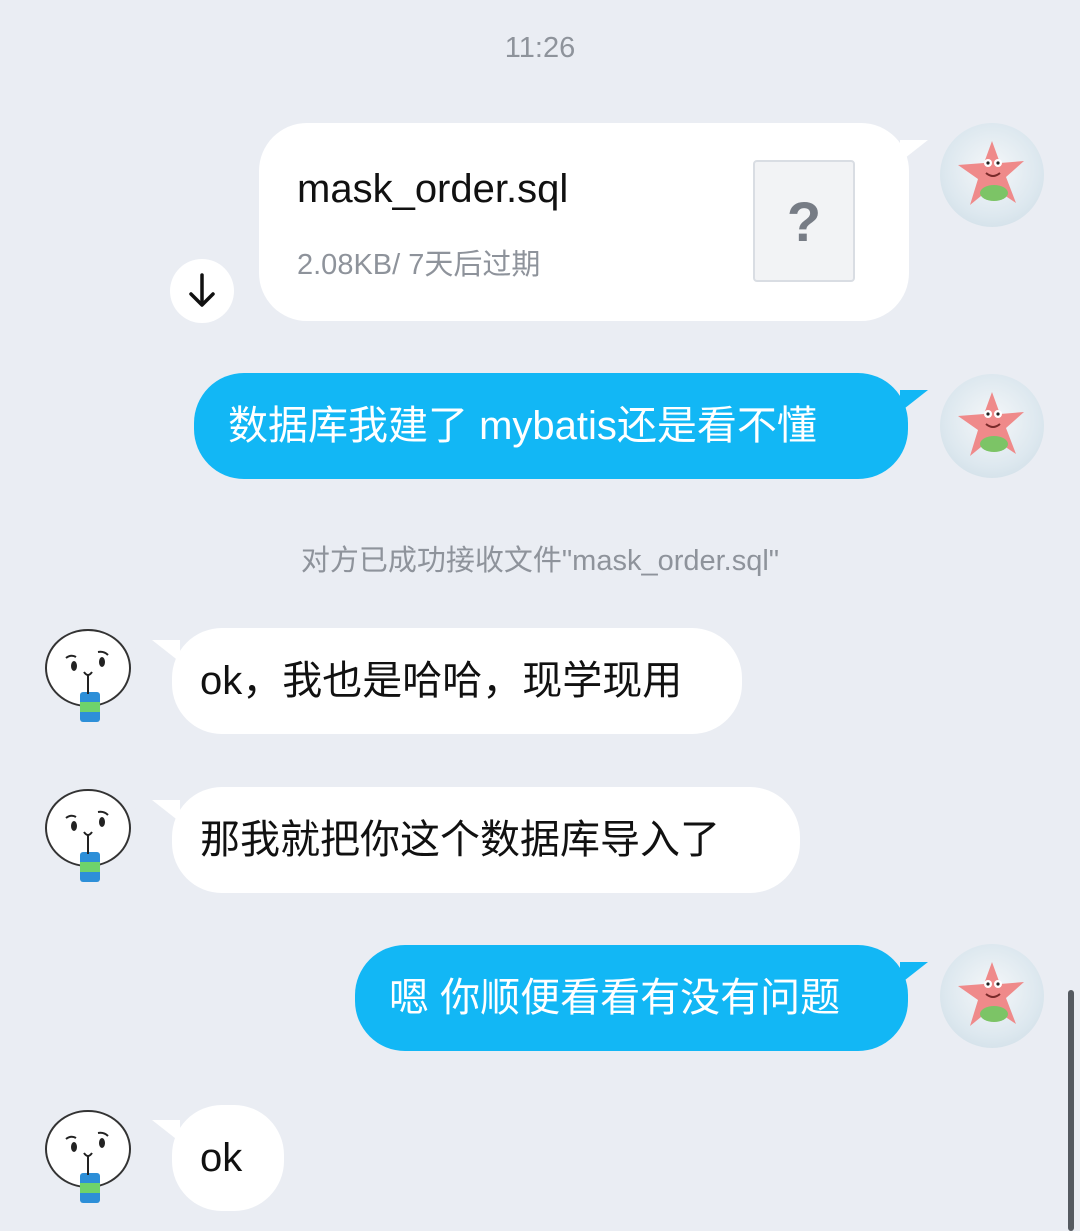 This screenshot has width=1080, height=1231. I want to click on message-text: ok，我也是哈哈，现学现用, so click(441, 681).